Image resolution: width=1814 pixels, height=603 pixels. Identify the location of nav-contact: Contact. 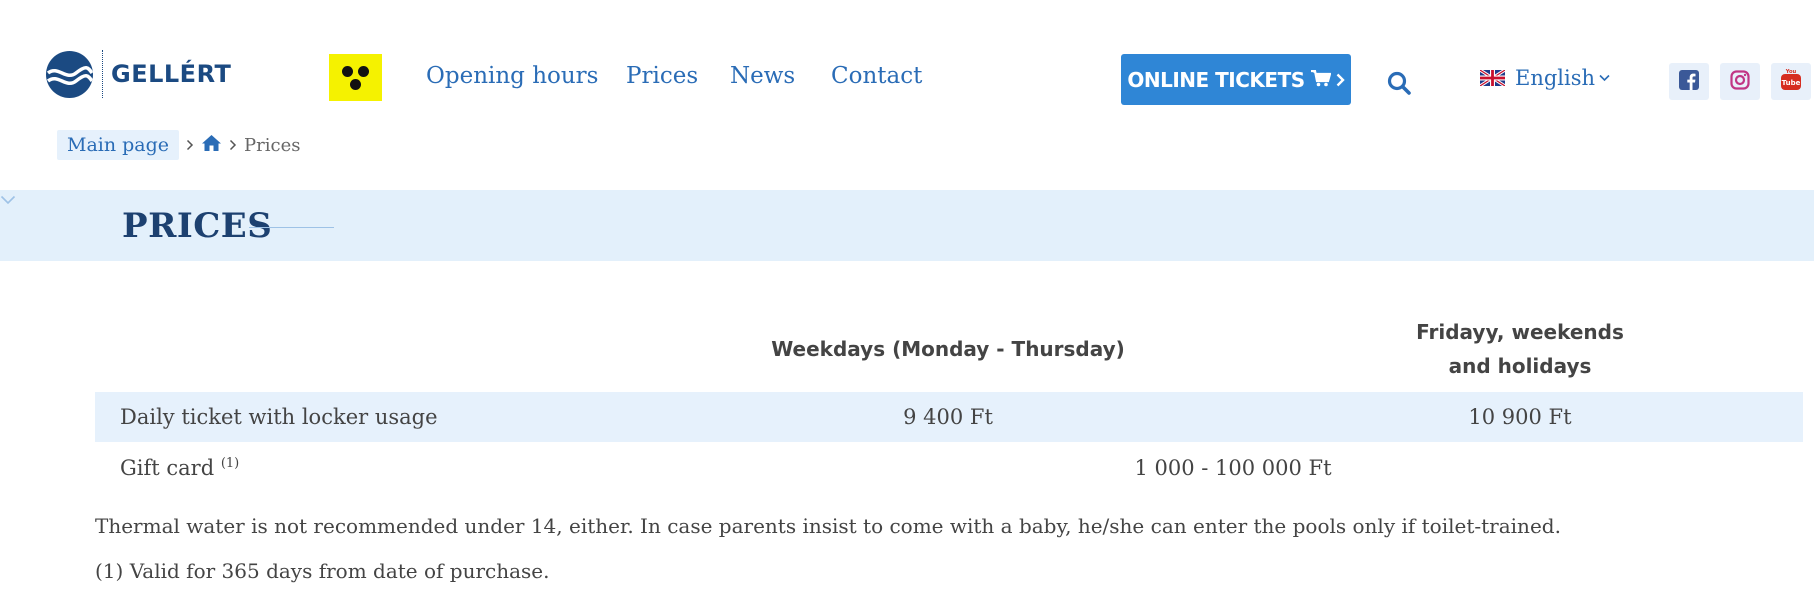
(876, 76).